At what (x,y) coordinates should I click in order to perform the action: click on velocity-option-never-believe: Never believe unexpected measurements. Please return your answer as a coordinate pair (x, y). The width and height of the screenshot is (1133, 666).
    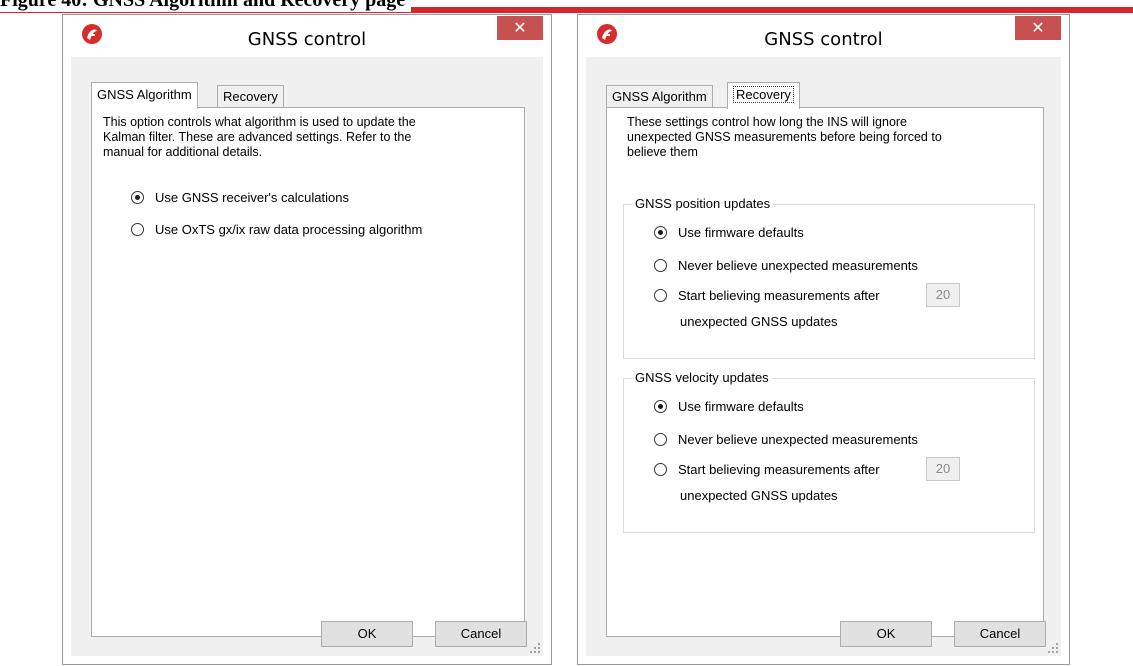
    Looking at the image, I should click on (786, 439).